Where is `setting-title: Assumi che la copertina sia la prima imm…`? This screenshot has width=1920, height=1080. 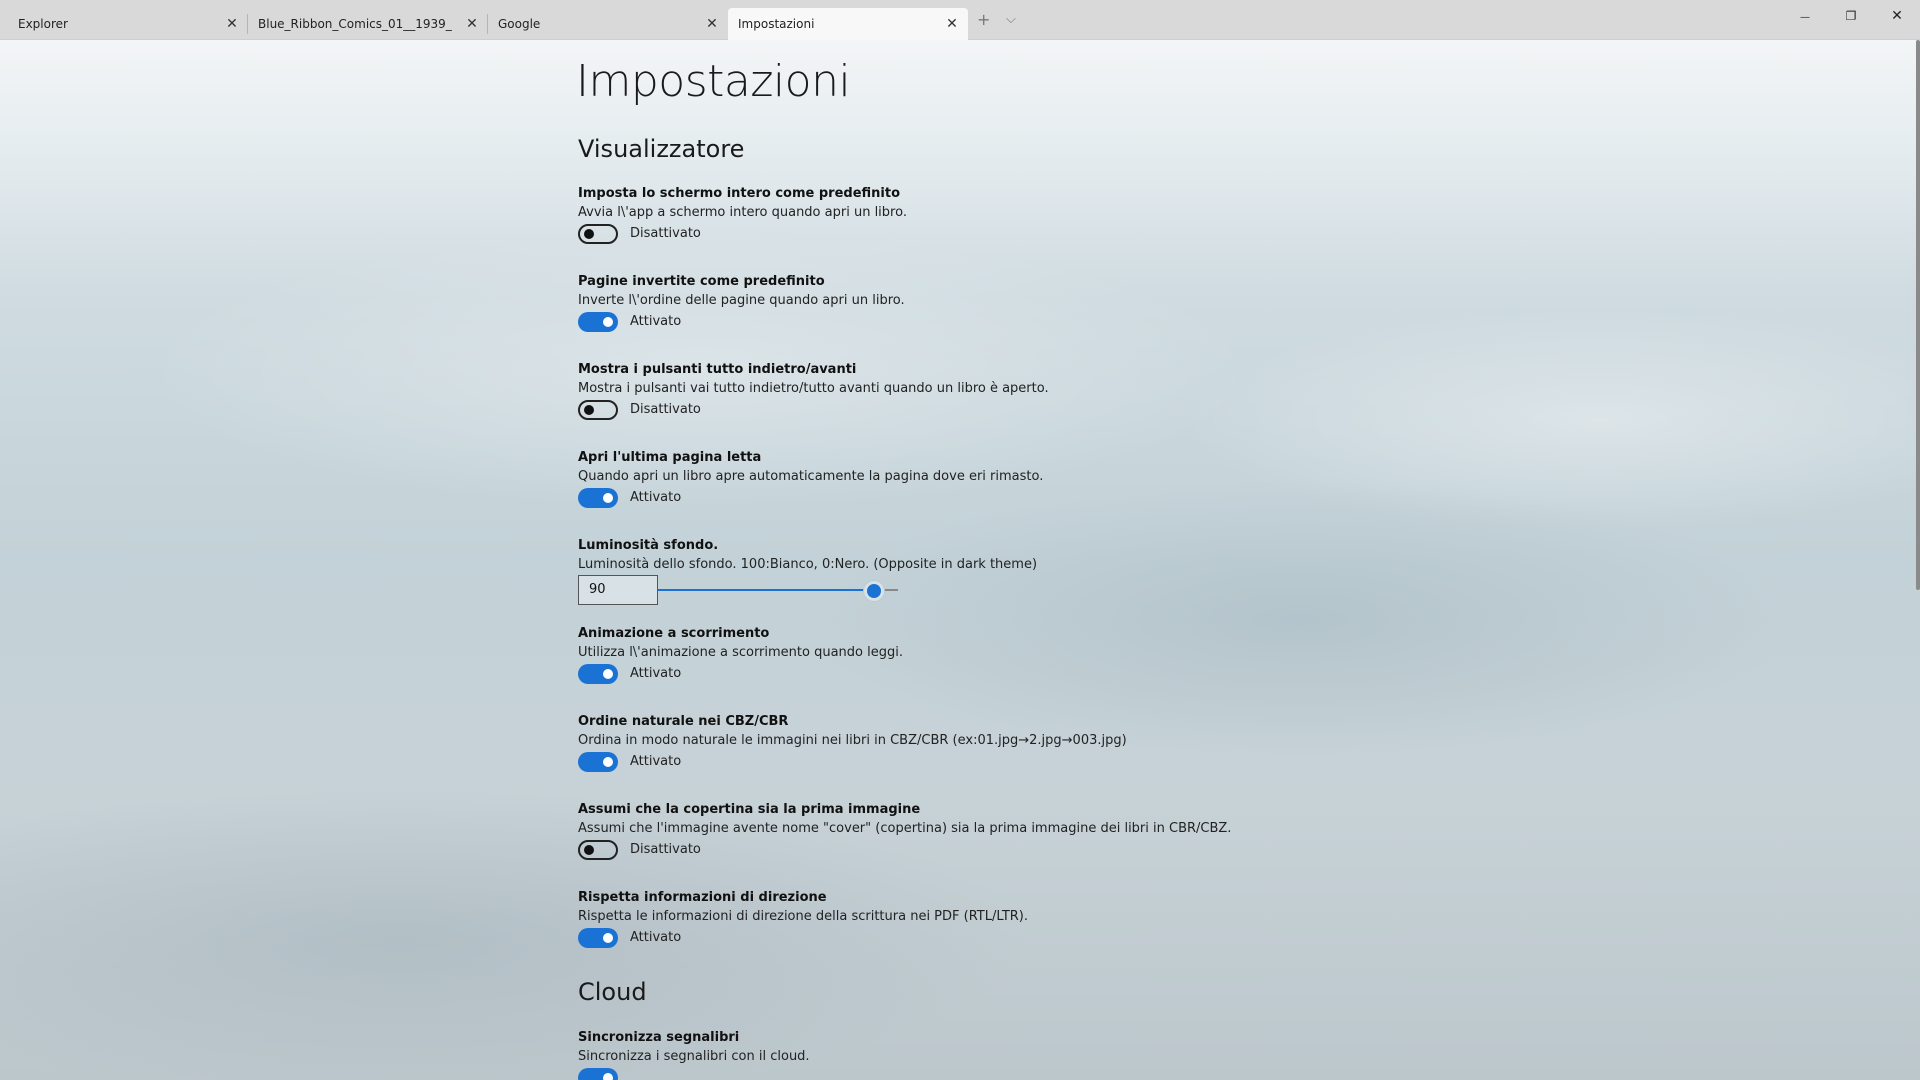 setting-title: Assumi che la copertina sia la prima imm… is located at coordinates (749, 809).